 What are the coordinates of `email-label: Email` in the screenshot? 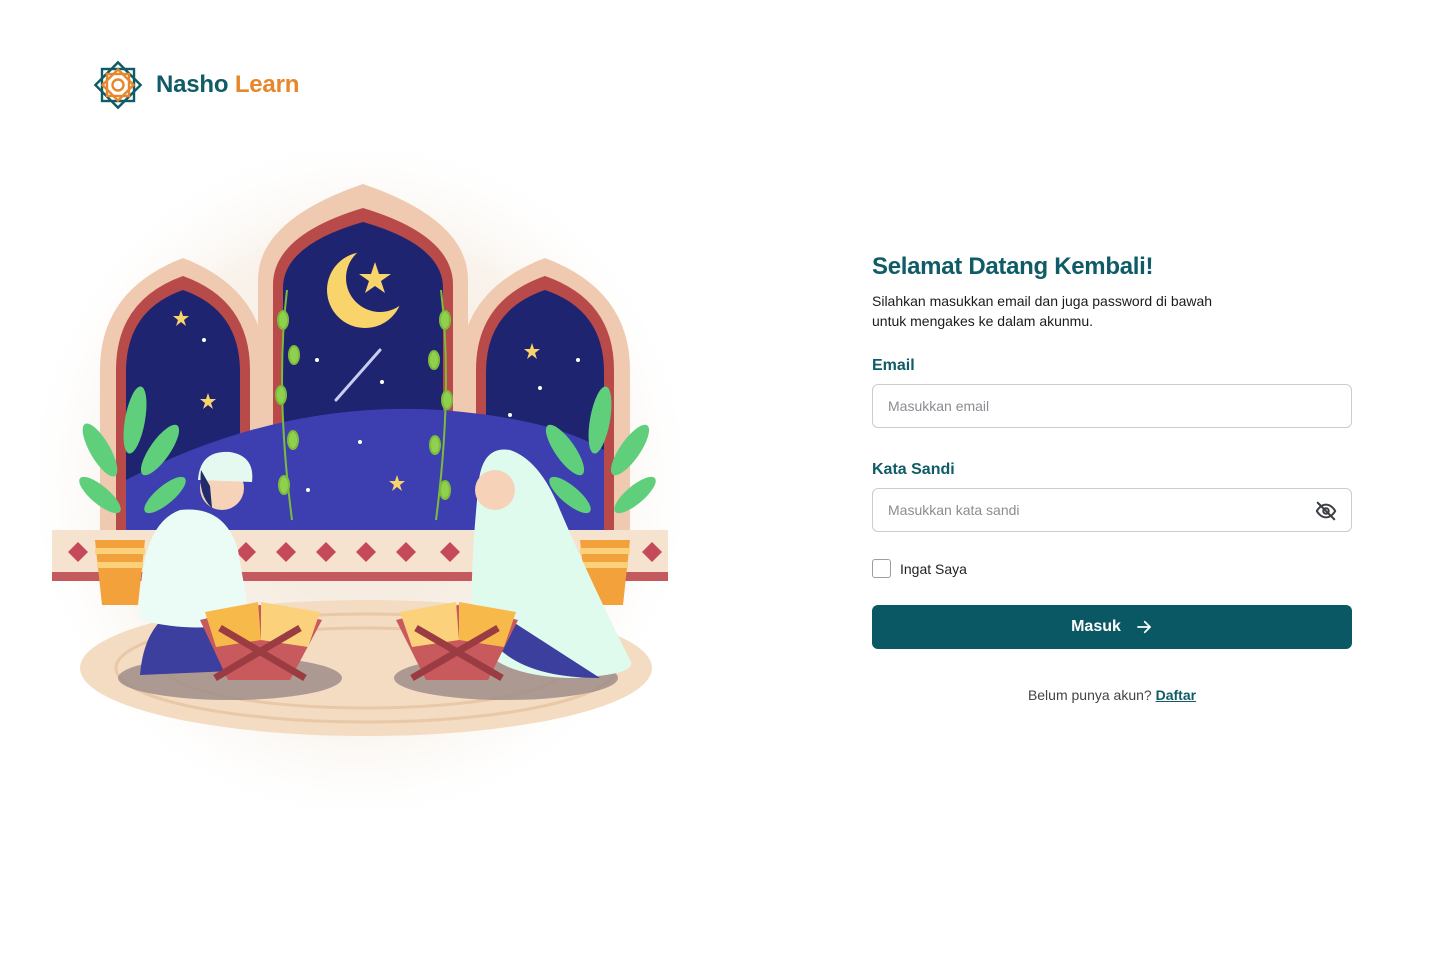 It's located at (893, 365).